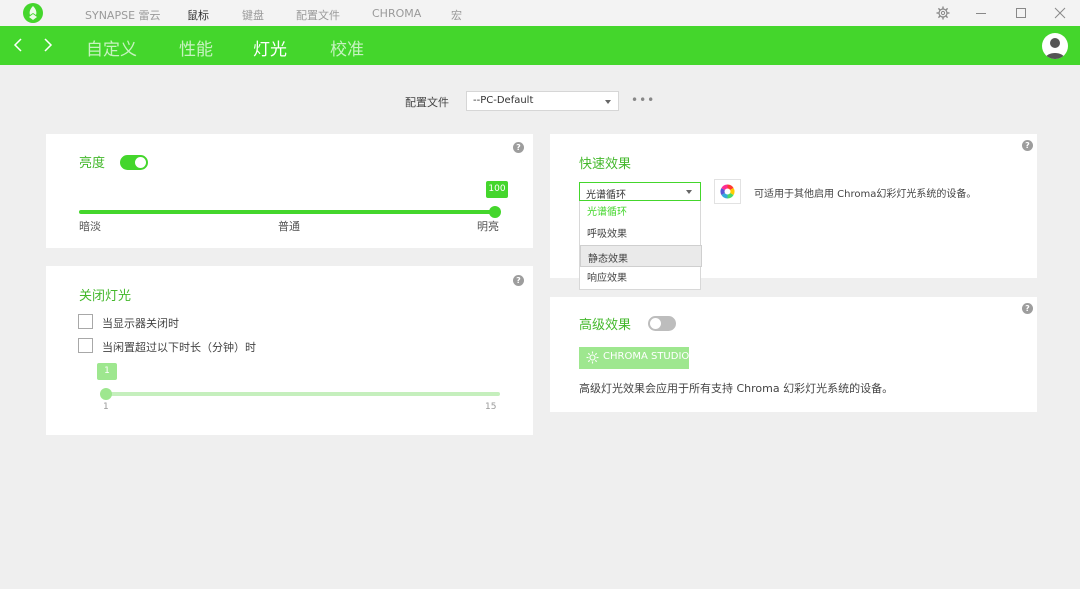 The width and height of the screenshot is (1080, 589). Describe the element at coordinates (640, 212) in the screenshot. I see `option-spectrum-cycle: 光谱循环` at that location.